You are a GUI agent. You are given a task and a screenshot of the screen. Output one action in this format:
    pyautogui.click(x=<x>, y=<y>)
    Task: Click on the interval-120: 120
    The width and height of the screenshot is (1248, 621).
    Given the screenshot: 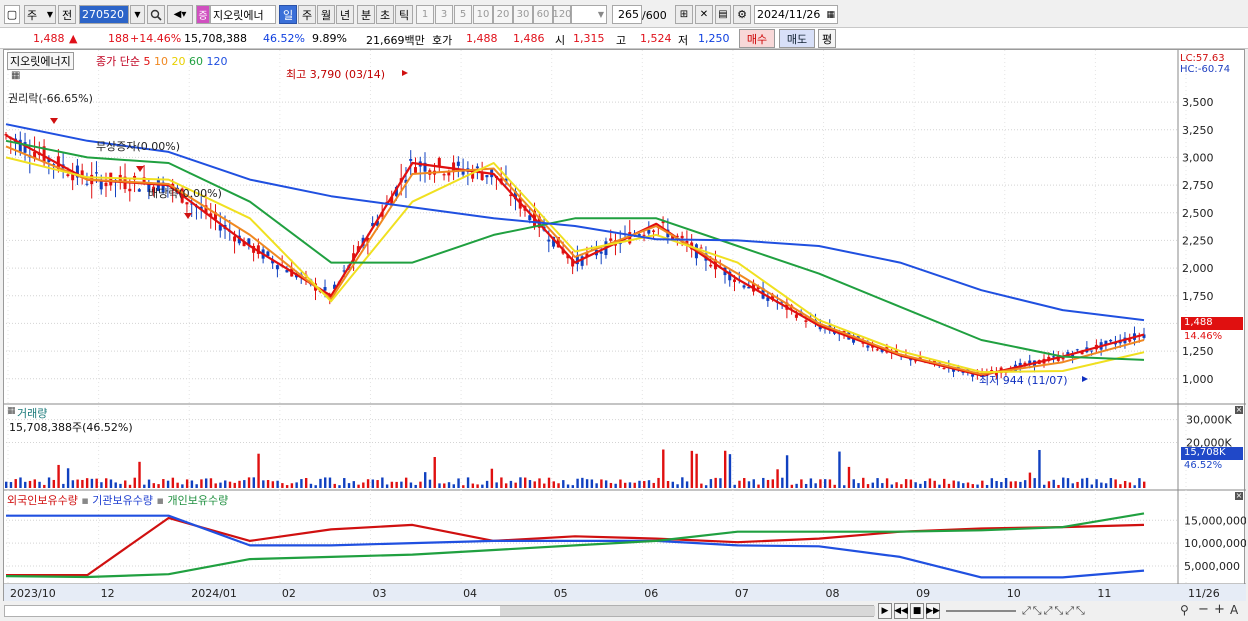 What is the action you would take?
    pyautogui.click(x=562, y=14)
    